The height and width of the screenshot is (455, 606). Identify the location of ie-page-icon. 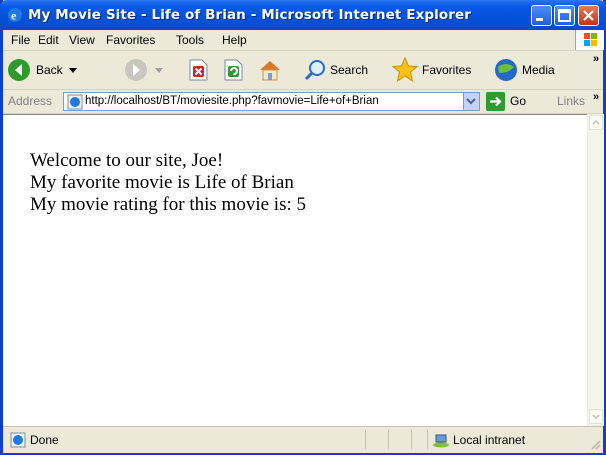
(18, 440).